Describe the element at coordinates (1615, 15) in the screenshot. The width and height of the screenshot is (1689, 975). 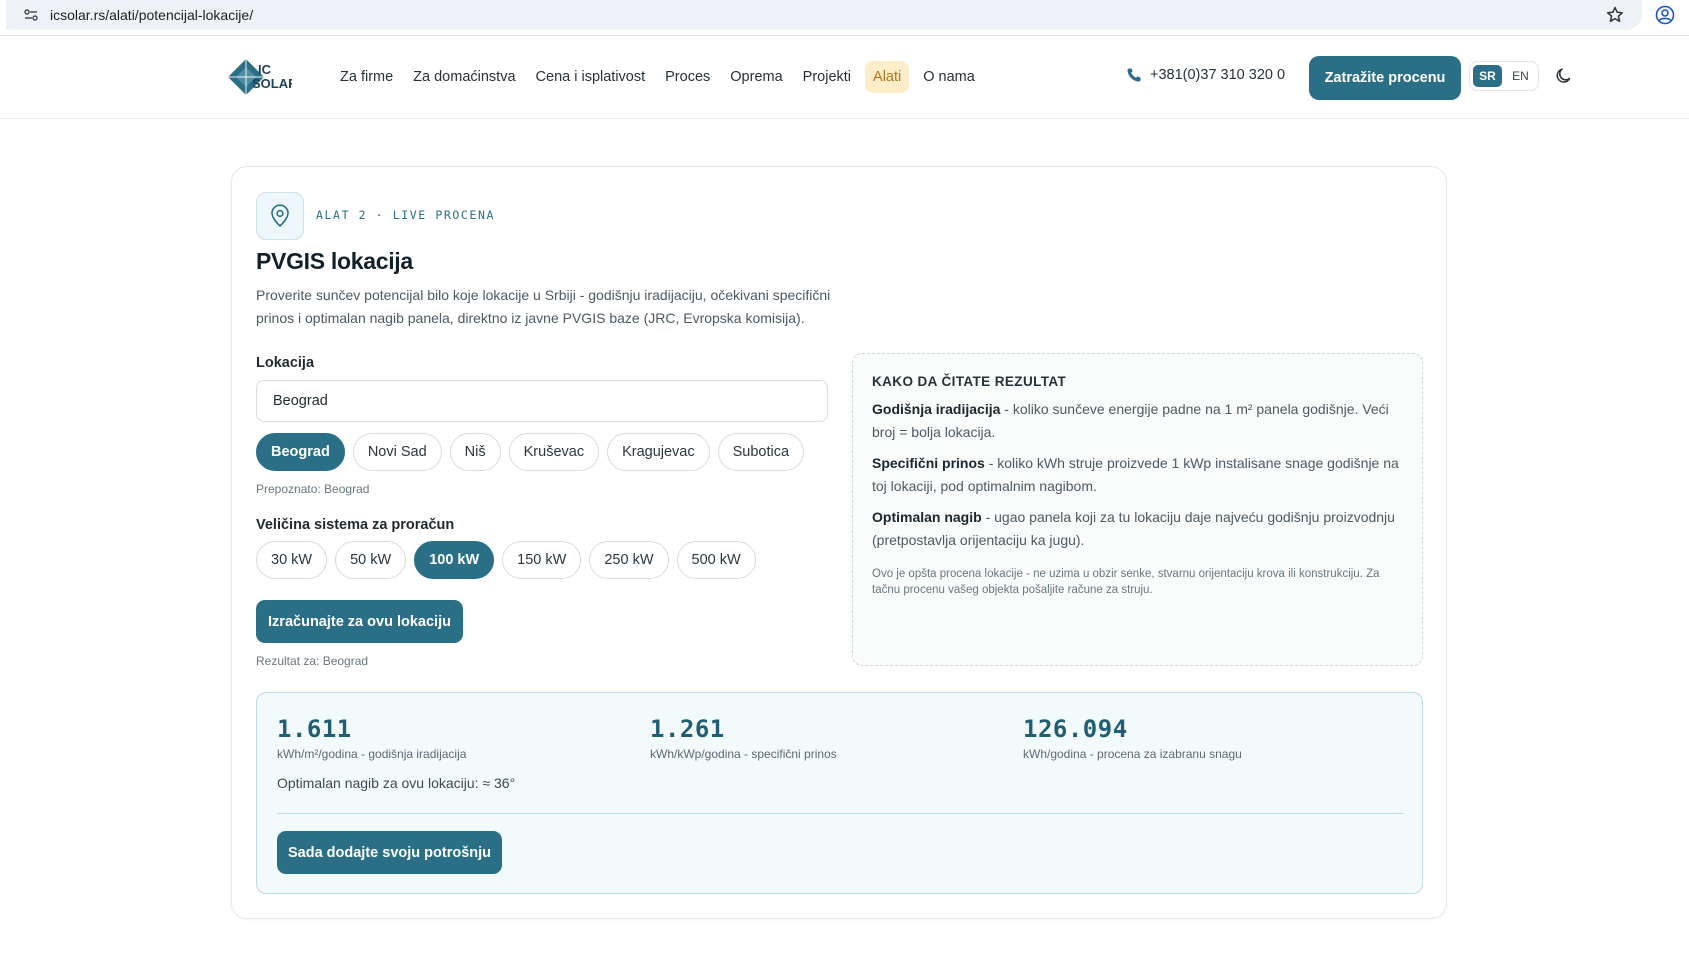
I see `bookmark-star-icon` at that location.